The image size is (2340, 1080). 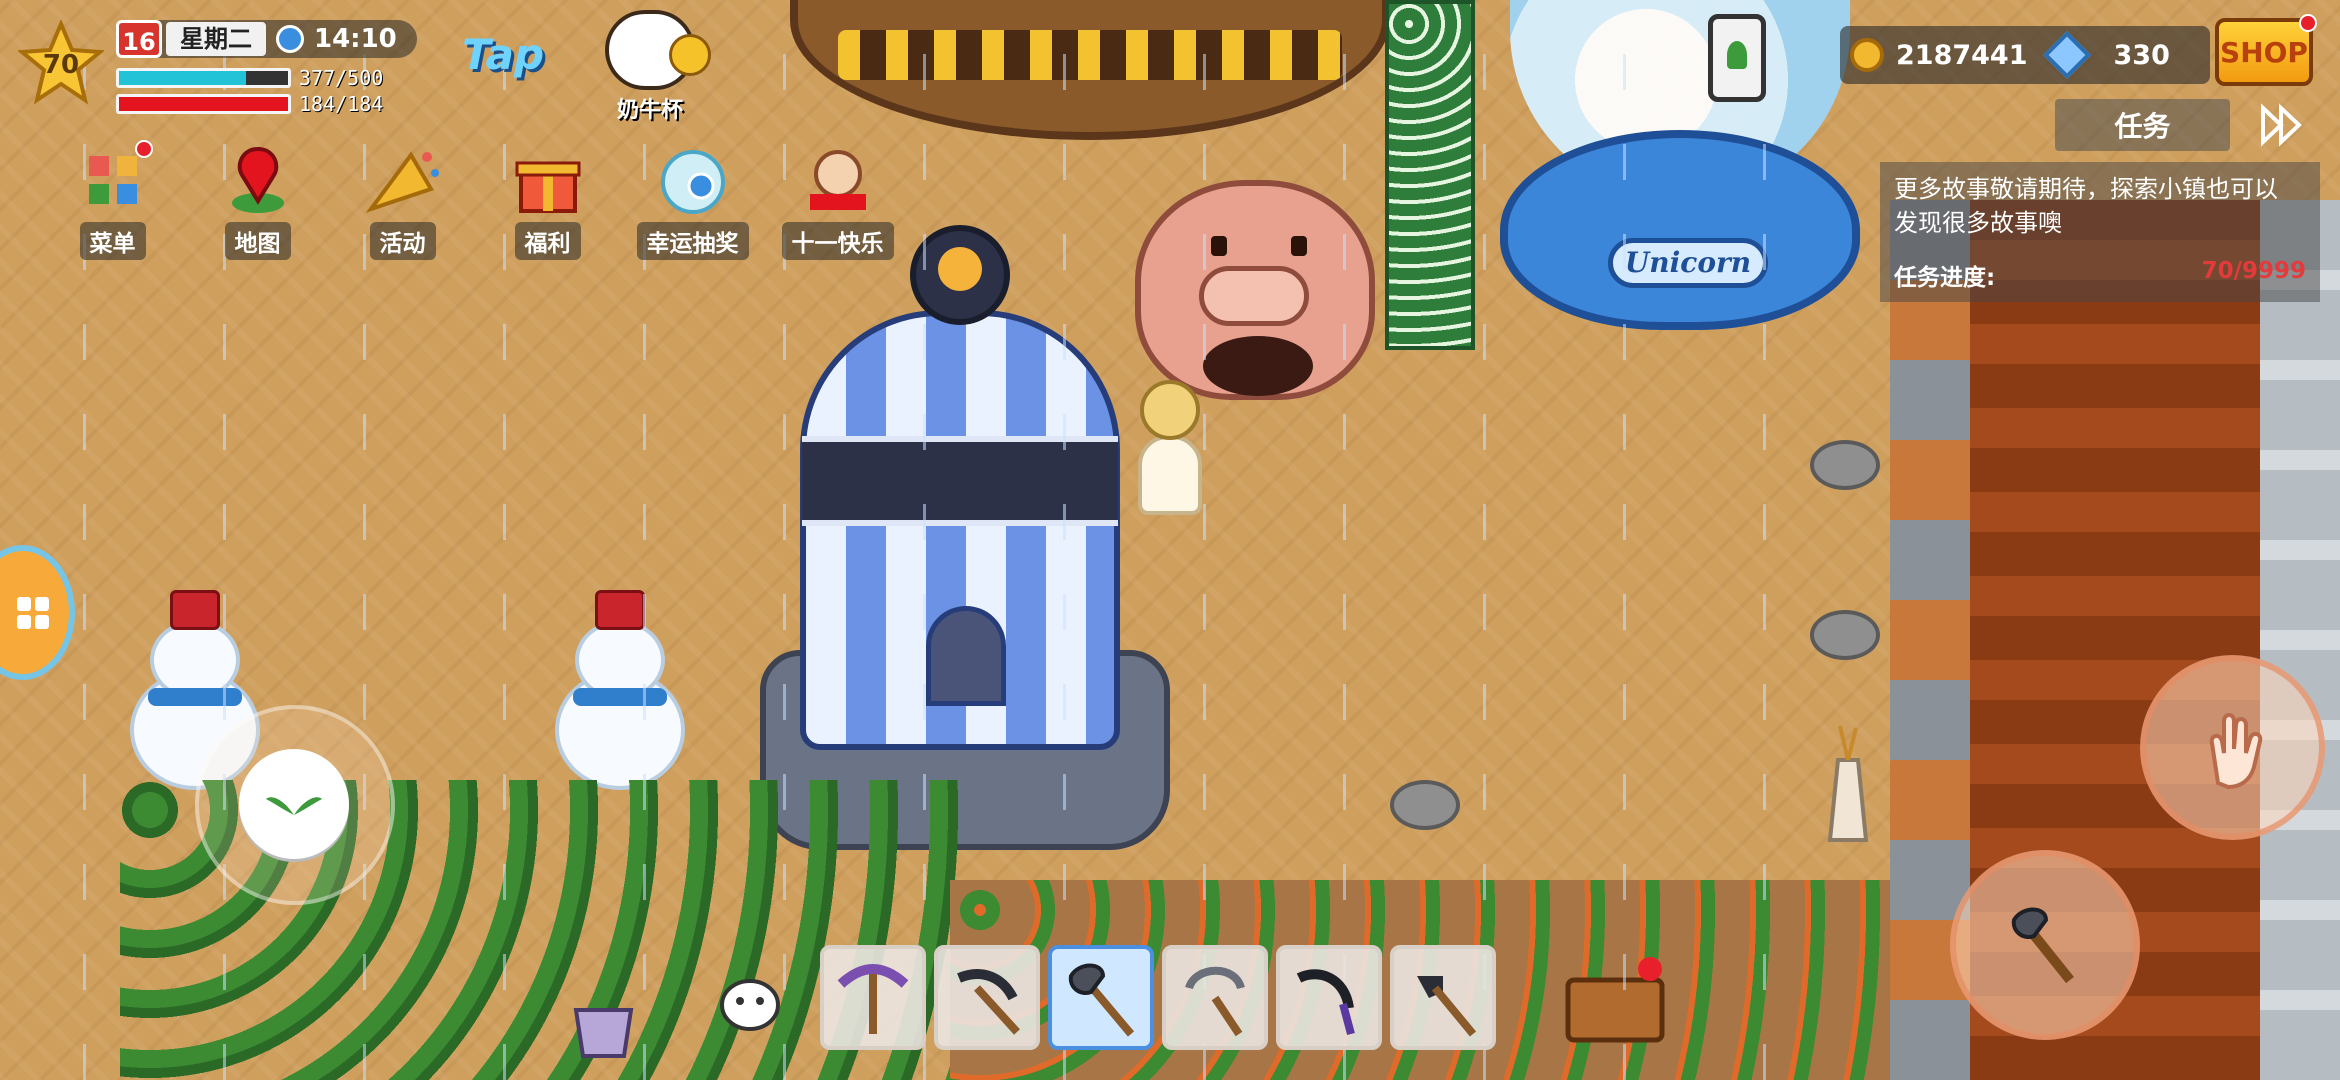 What do you see at coordinates (692, 241) in the screenshot?
I see `lucky-draw-label: 幸运抽奖` at bounding box center [692, 241].